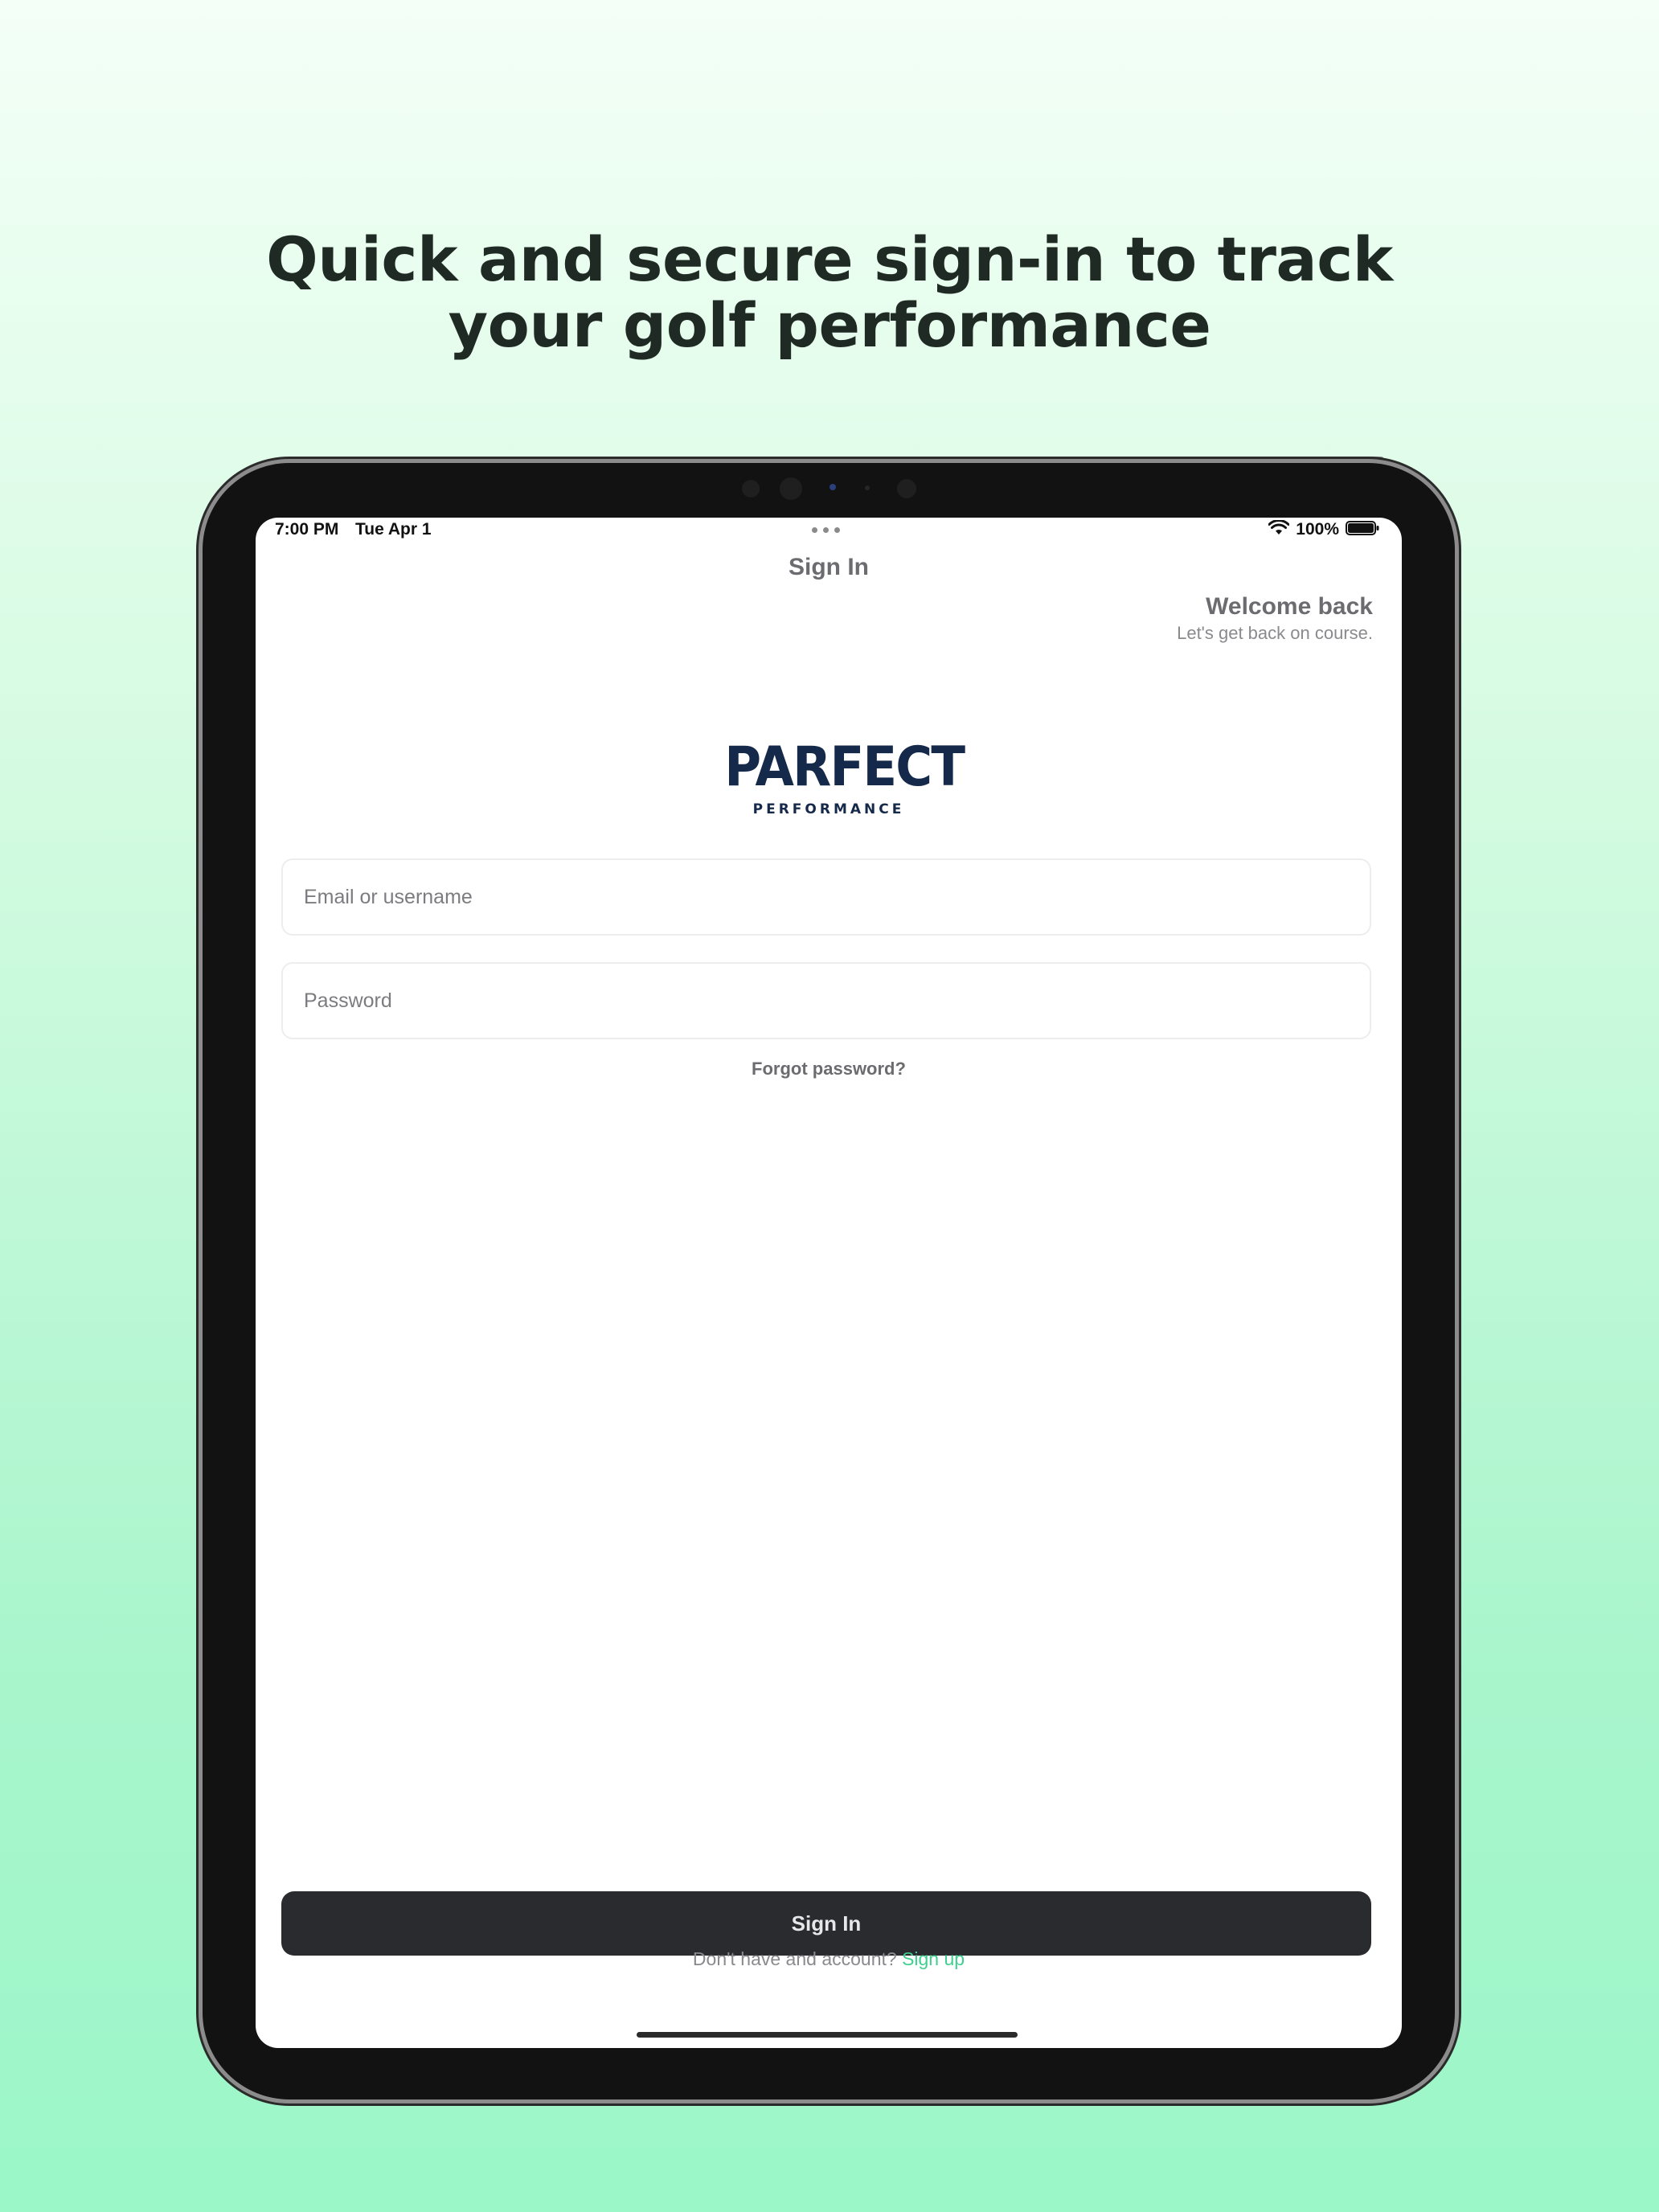 This screenshot has height=2212, width=1659. What do you see at coordinates (1362, 530) in the screenshot?
I see `battery-icon` at bounding box center [1362, 530].